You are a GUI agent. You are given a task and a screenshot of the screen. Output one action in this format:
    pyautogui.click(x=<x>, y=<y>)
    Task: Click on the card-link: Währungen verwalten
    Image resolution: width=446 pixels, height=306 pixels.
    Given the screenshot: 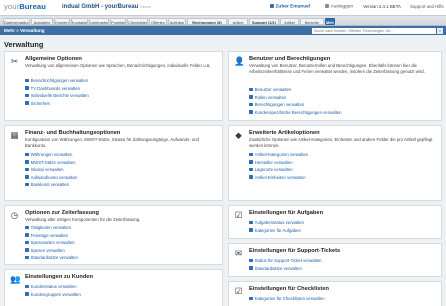 What is the action you would take?
    pyautogui.click(x=51, y=155)
    